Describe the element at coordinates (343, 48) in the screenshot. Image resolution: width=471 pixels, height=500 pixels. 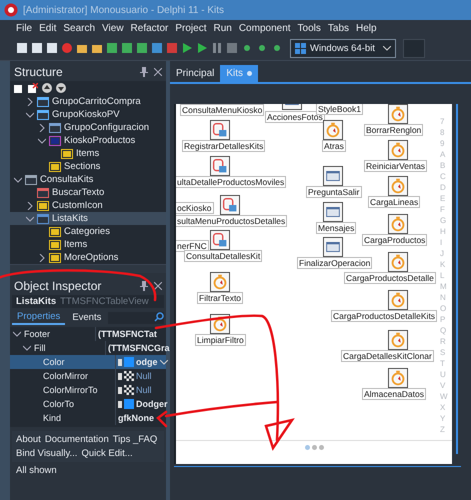
I see `platform-dropdown: Windows 64-bit` at that location.